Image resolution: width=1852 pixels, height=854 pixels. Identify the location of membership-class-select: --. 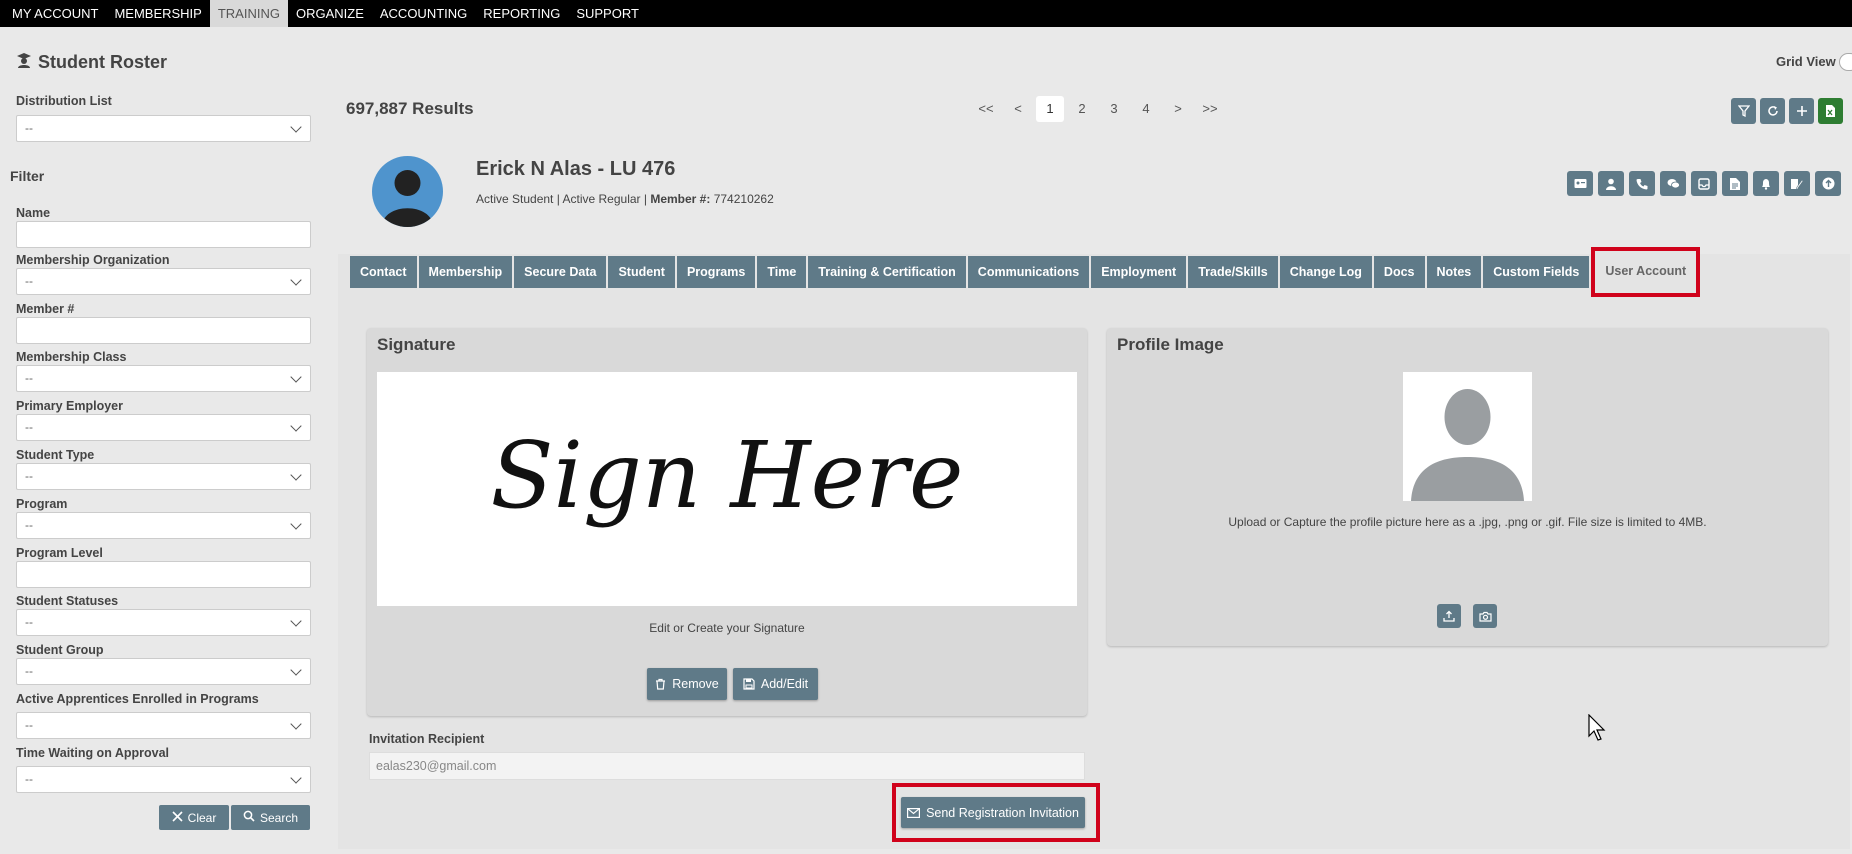
(163, 378).